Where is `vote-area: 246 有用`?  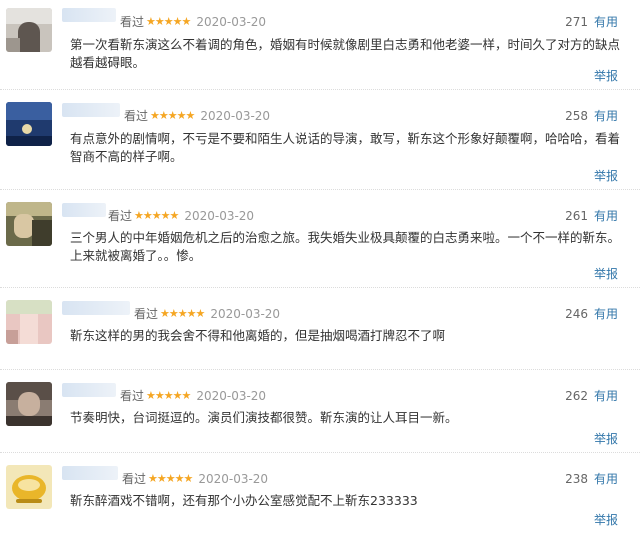
vote-area: 246 有用 is located at coordinates (591, 313).